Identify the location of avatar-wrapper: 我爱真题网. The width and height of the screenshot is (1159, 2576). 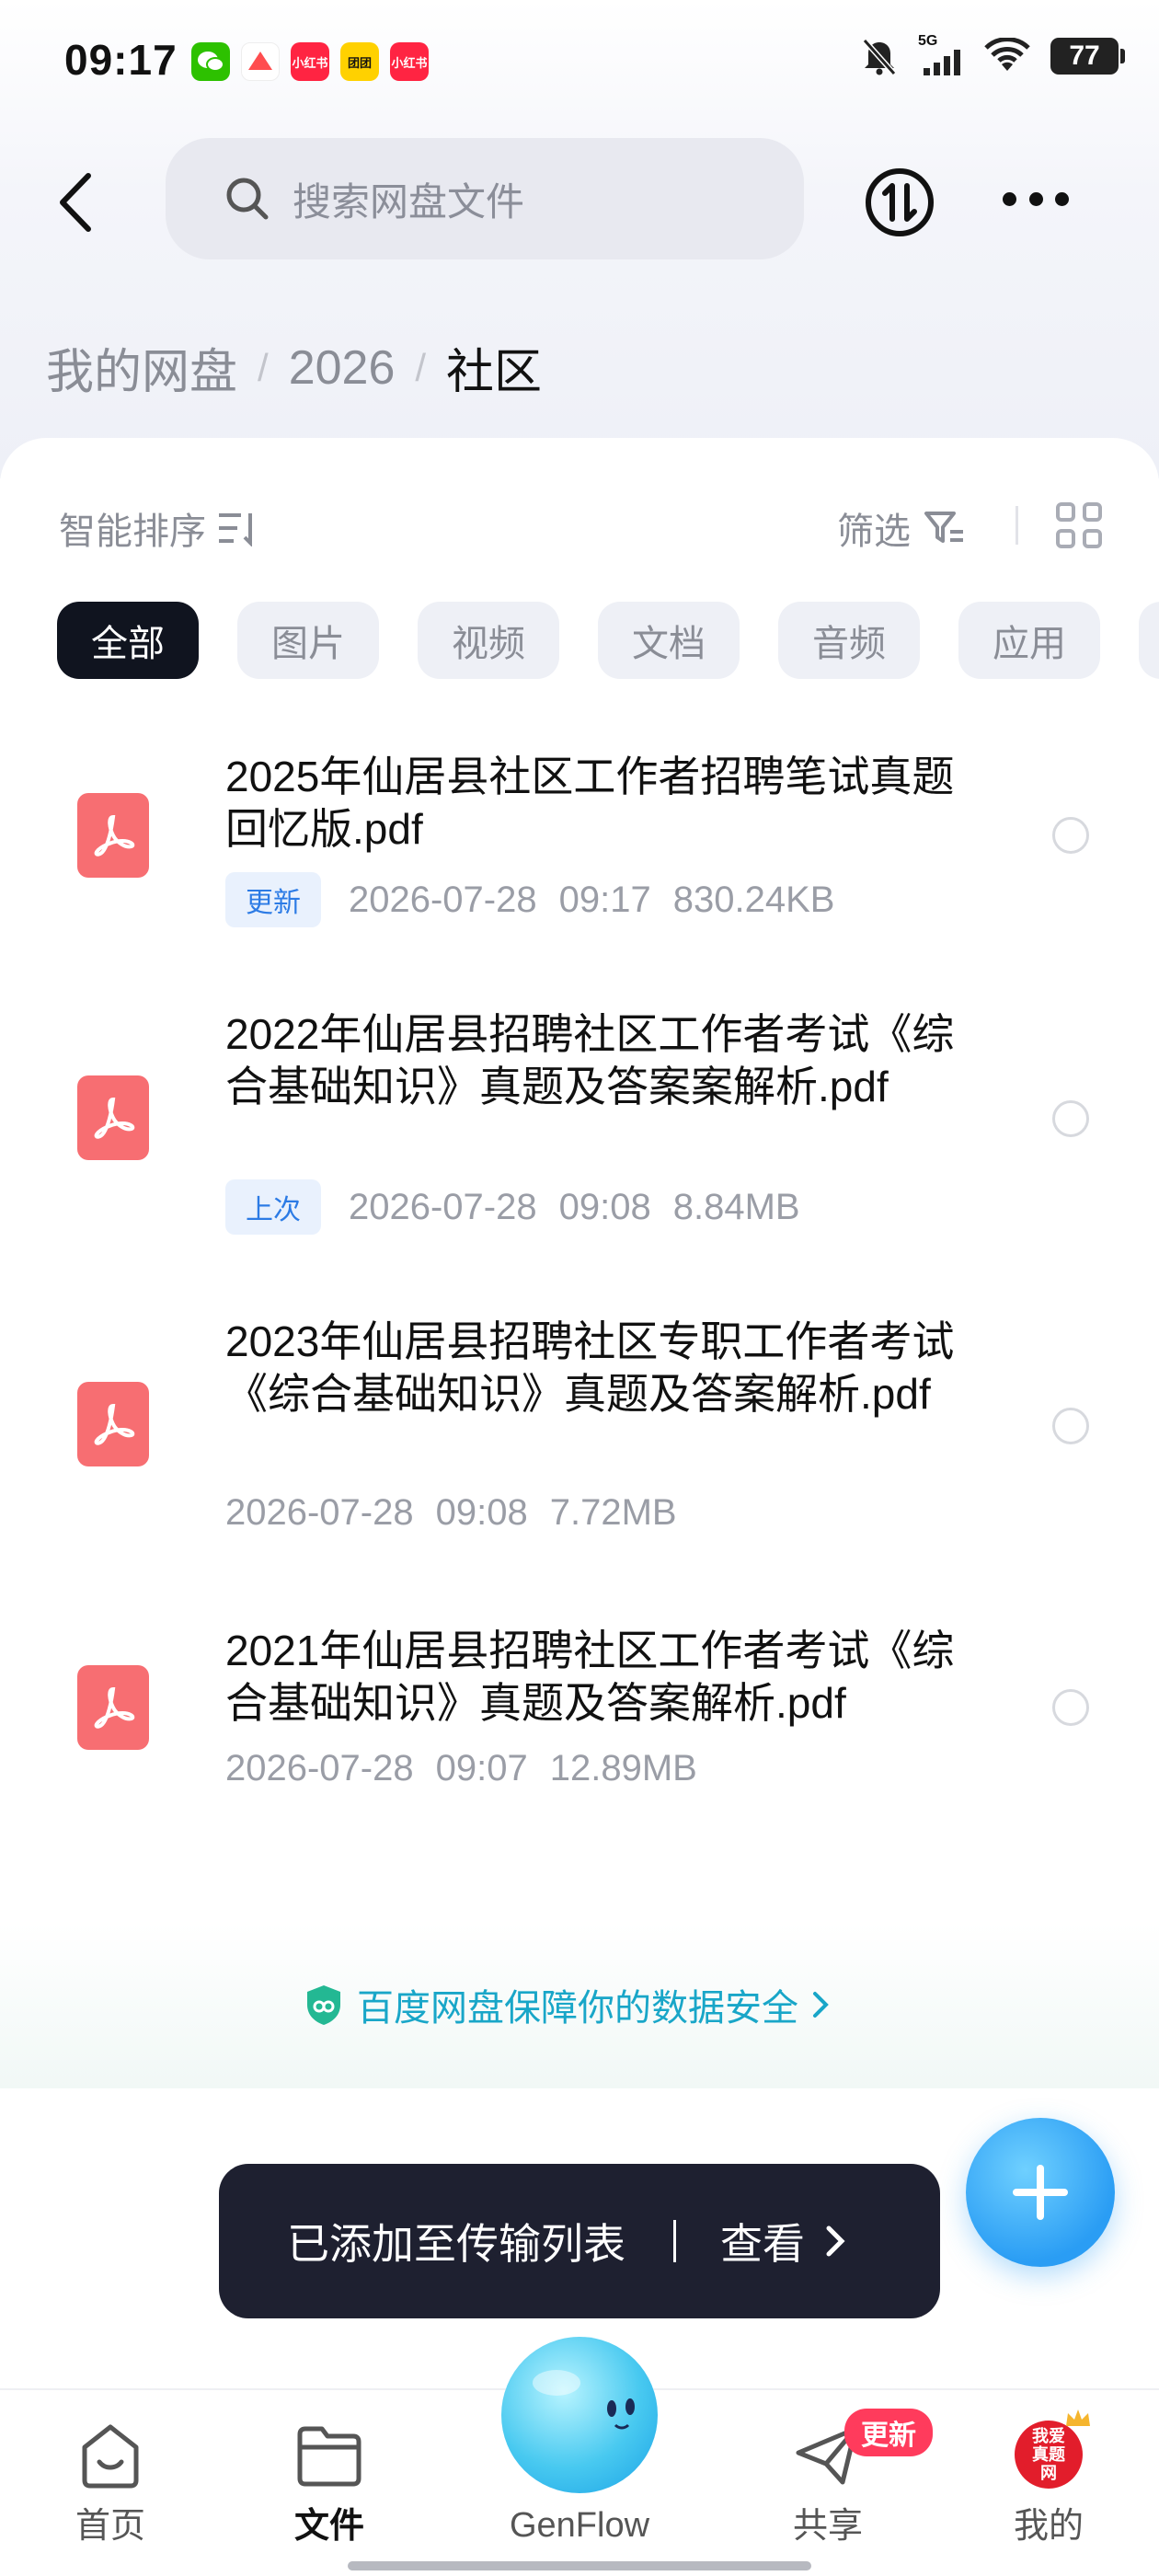
(1052, 2449).